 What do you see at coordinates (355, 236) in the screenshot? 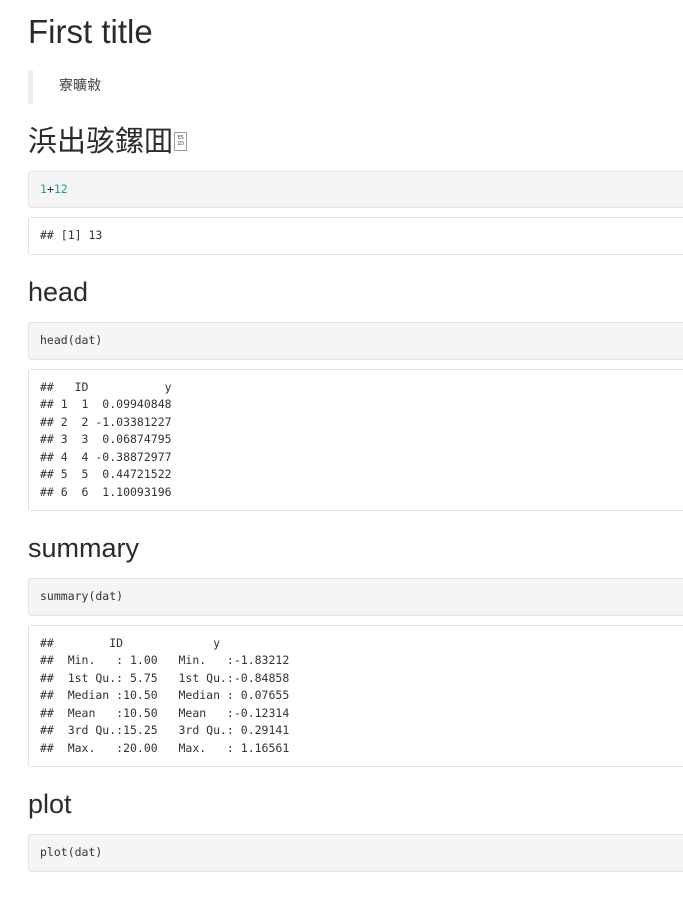
I see `code-chunk-output-1: ## [1] 13` at bounding box center [355, 236].